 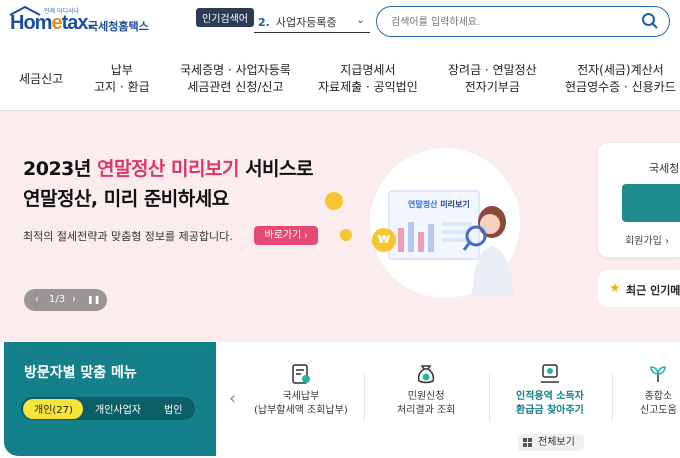 What do you see at coordinates (647, 239) in the screenshot?
I see `join-link: 회원가입 ›` at bounding box center [647, 239].